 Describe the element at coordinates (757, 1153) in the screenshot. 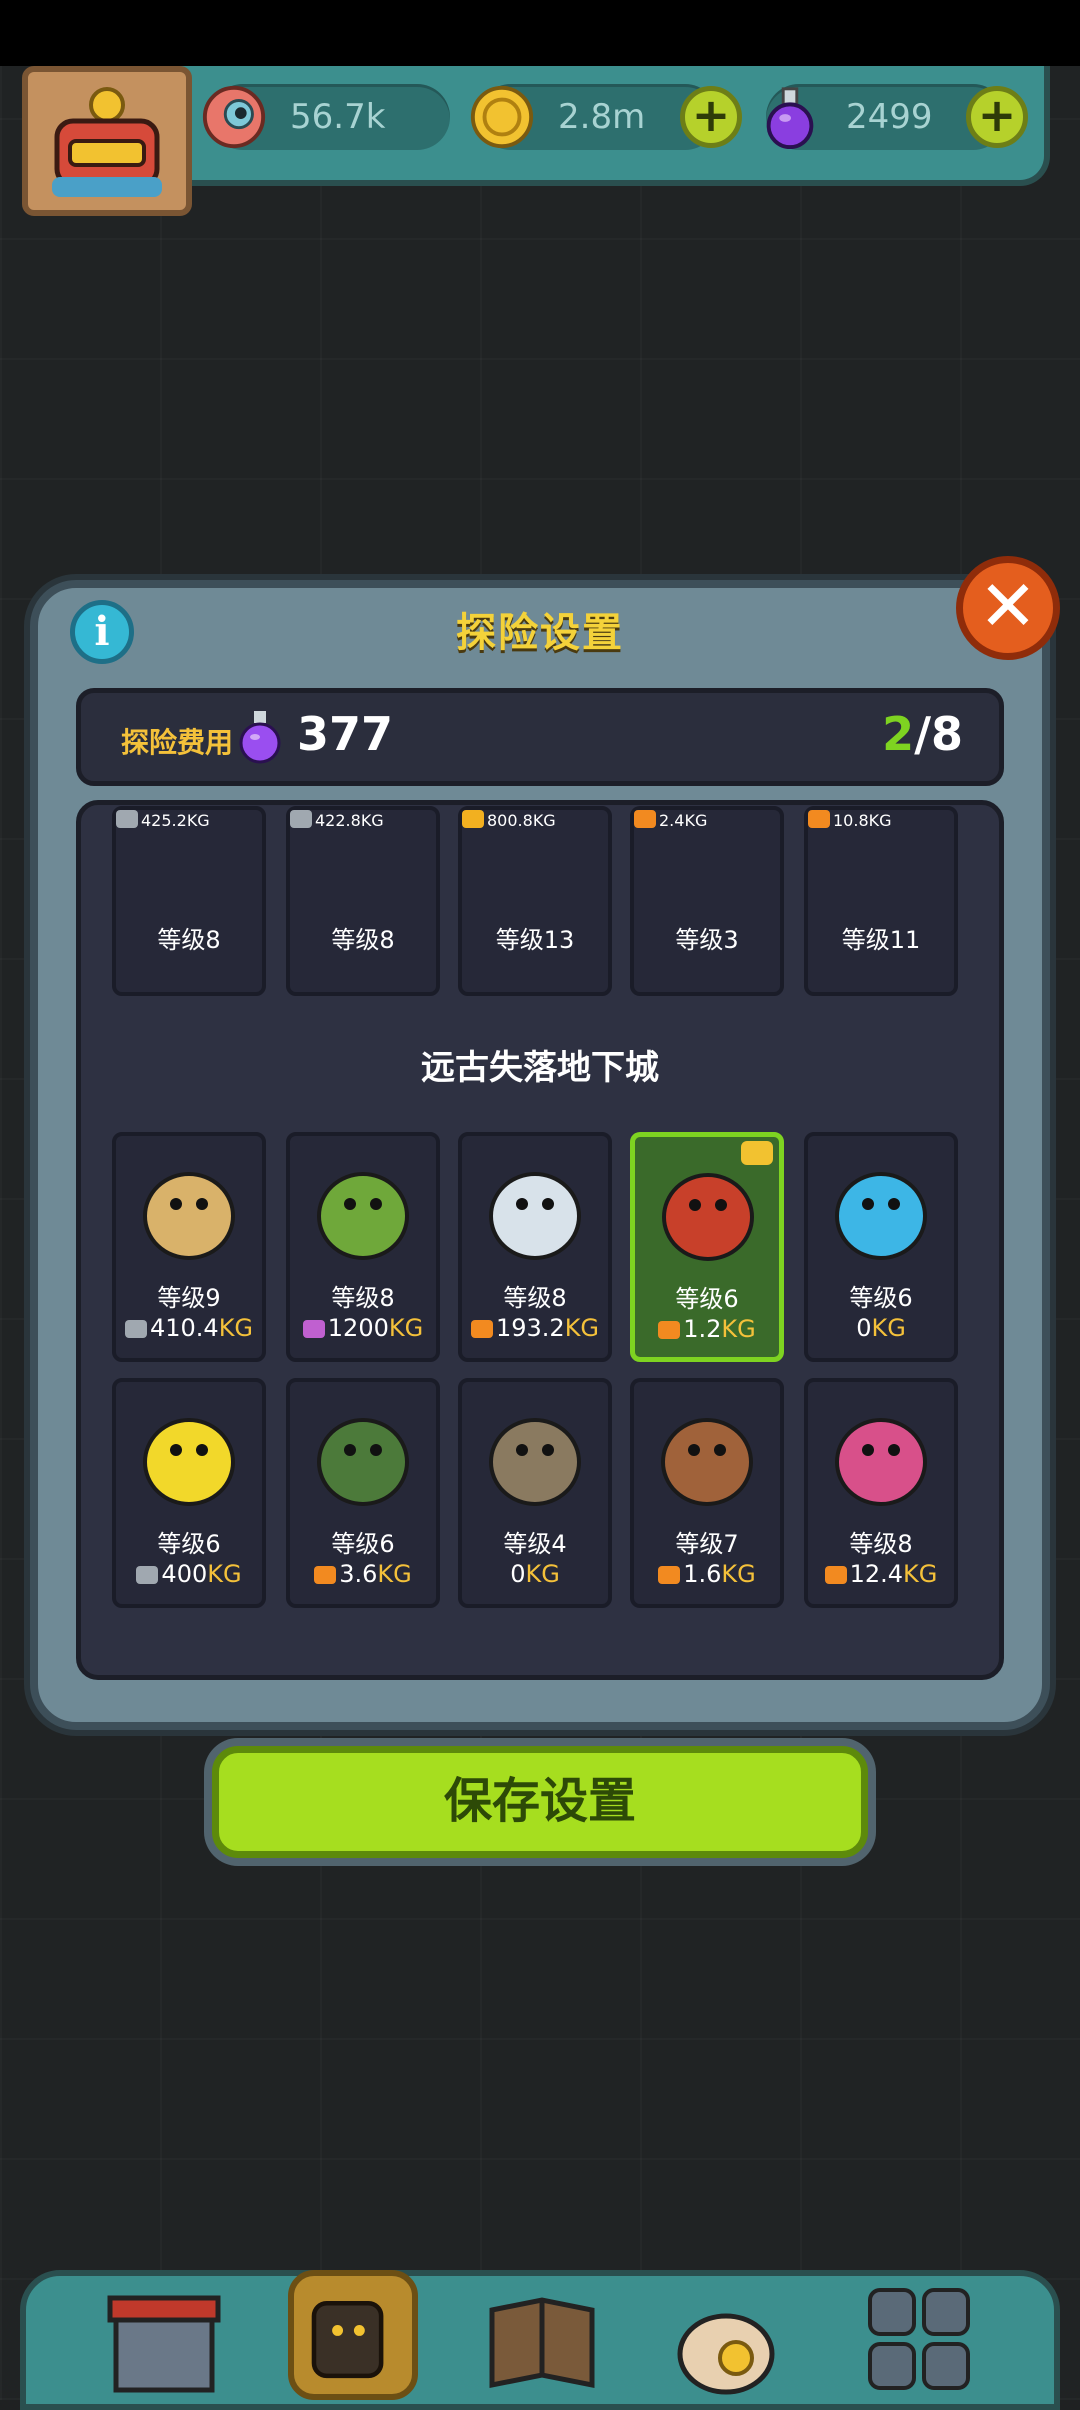

I see `selected-badge-icon` at that location.